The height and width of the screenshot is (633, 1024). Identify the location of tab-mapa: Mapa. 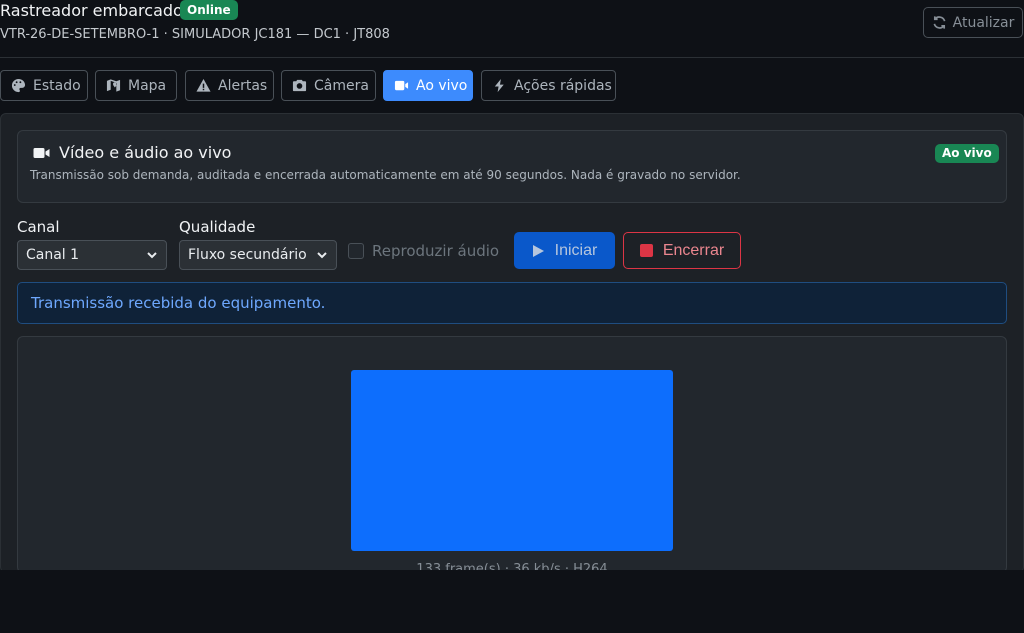
(136, 85).